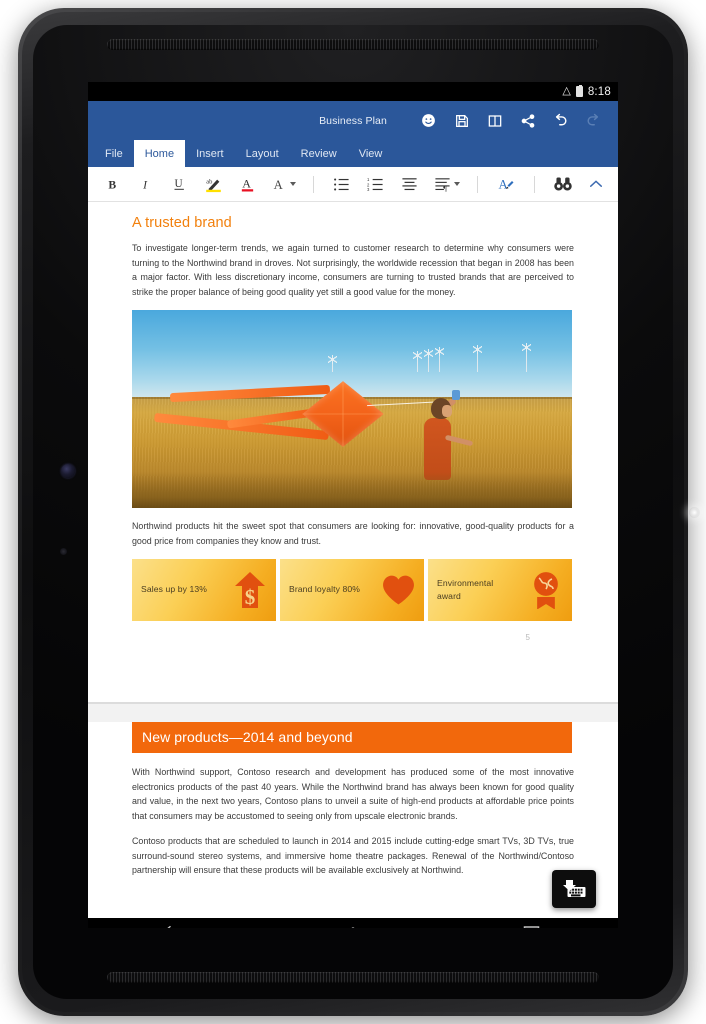  What do you see at coordinates (461, 120) in the screenshot?
I see `save-icon` at bounding box center [461, 120].